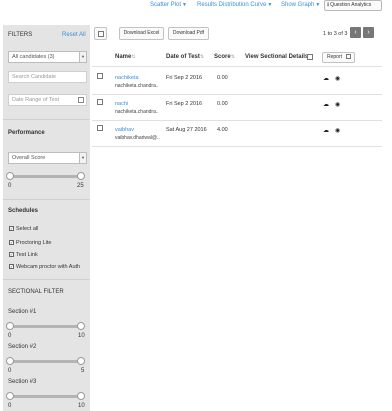 This screenshot has width=392, height=411. What do you see at coordinates (22, 382) in the screenshot?
I see `section-3-label: Section #3` at bounding box center [22, 382].